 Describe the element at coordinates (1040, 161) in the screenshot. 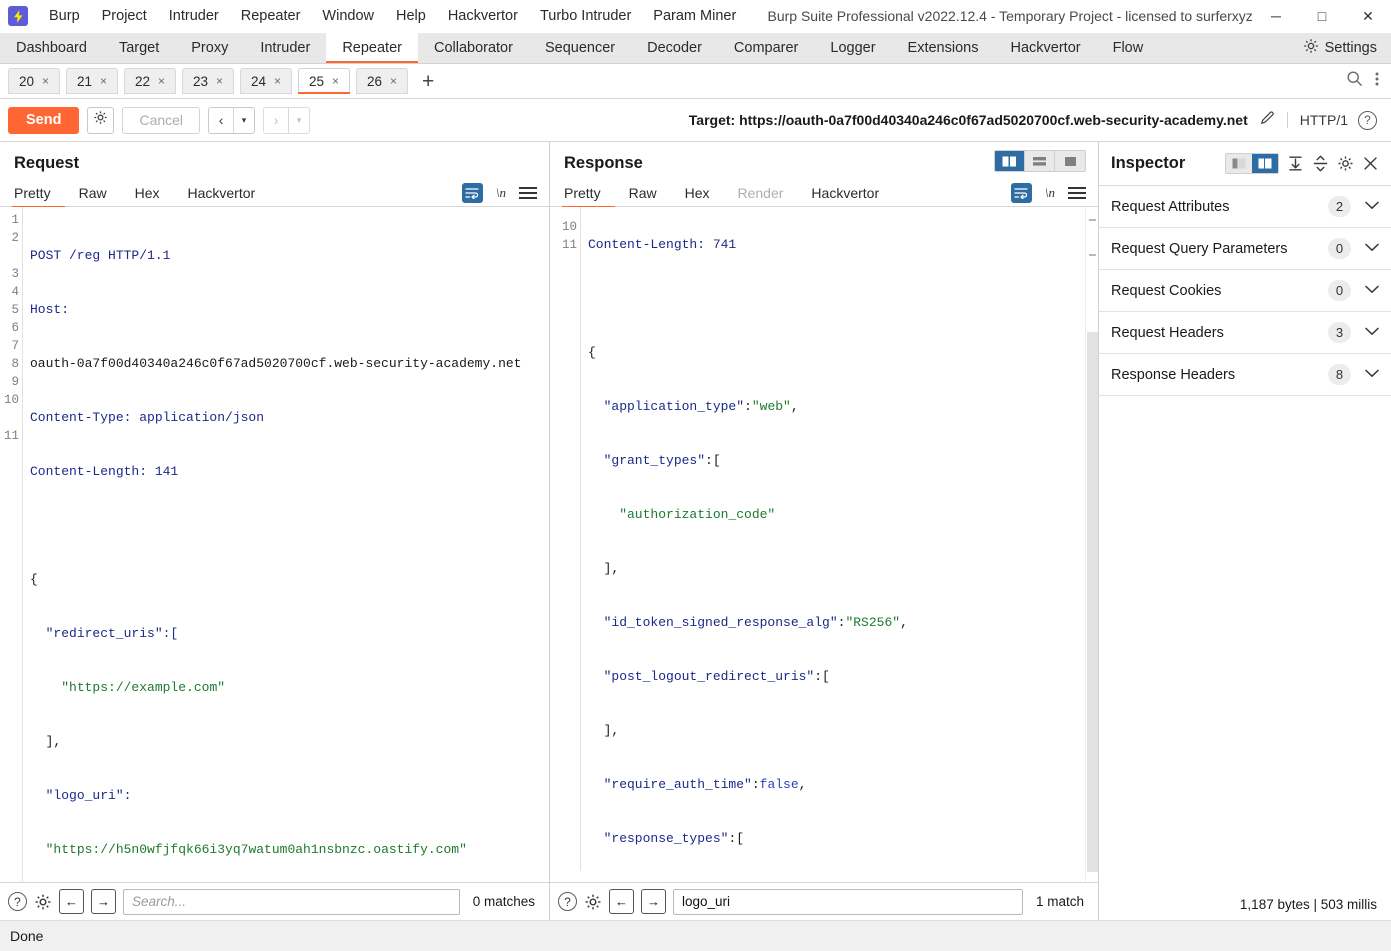

I see `split-horizontal-icon` at that location.